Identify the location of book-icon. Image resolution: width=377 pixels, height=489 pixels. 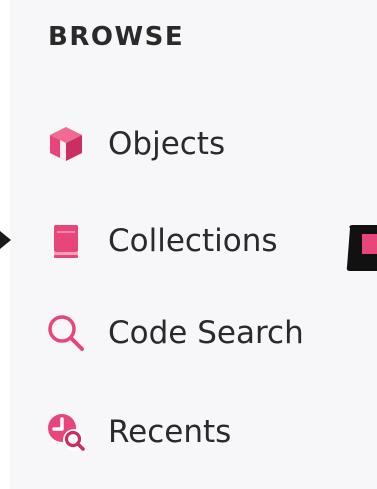
(66, 241).